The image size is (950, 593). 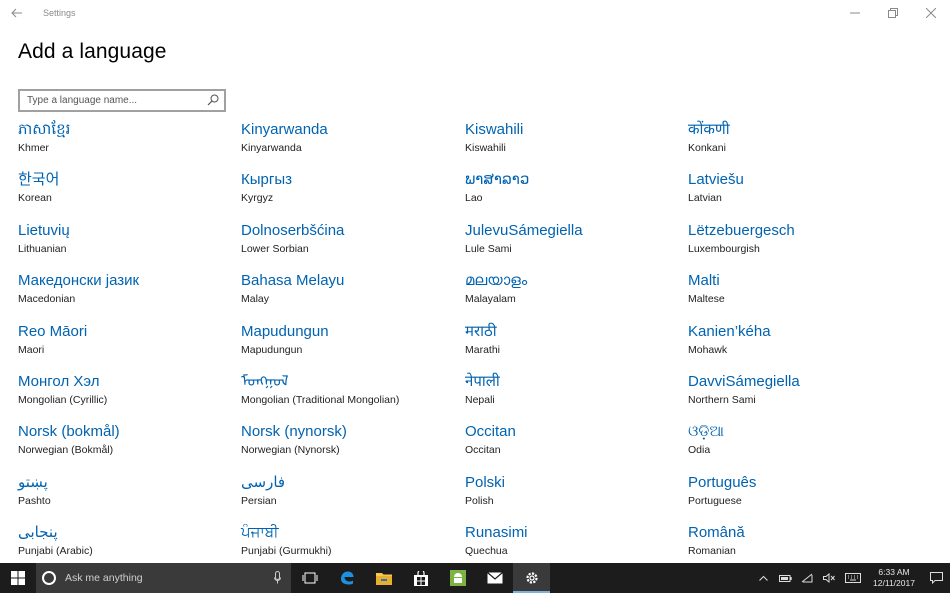 I want to click on language-item: മലയാളം Malayalam, so click(x=575, y=294).